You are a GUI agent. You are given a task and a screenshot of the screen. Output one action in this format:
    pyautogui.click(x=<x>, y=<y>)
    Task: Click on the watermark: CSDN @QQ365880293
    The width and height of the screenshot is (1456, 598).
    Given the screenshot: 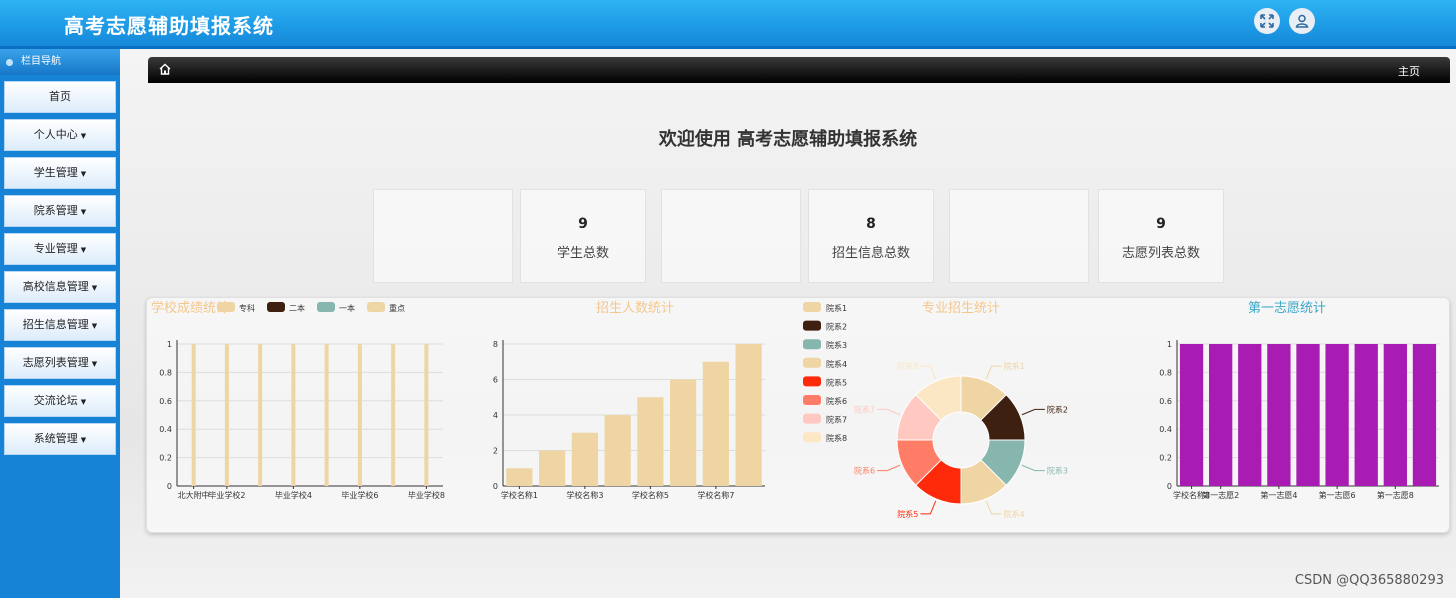 What is the action you would take?
    pyautogui.click(x=1369, y=580)
    